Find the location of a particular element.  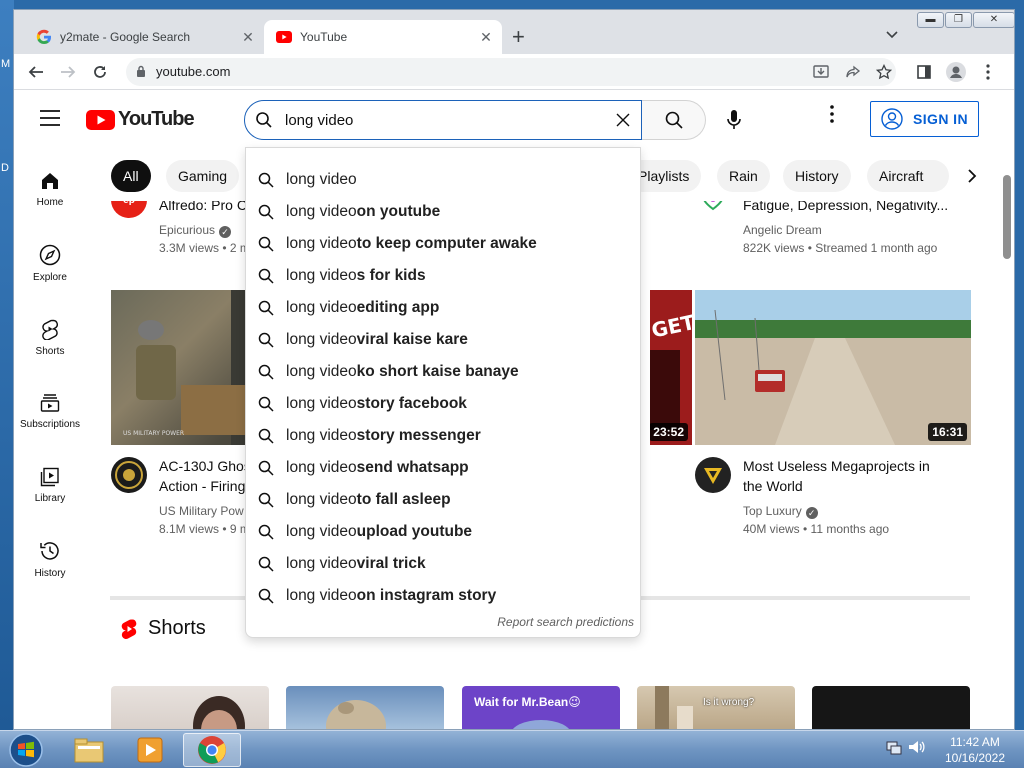

suggestion-item: long video upload youtube is located at coordinates (443, 532).